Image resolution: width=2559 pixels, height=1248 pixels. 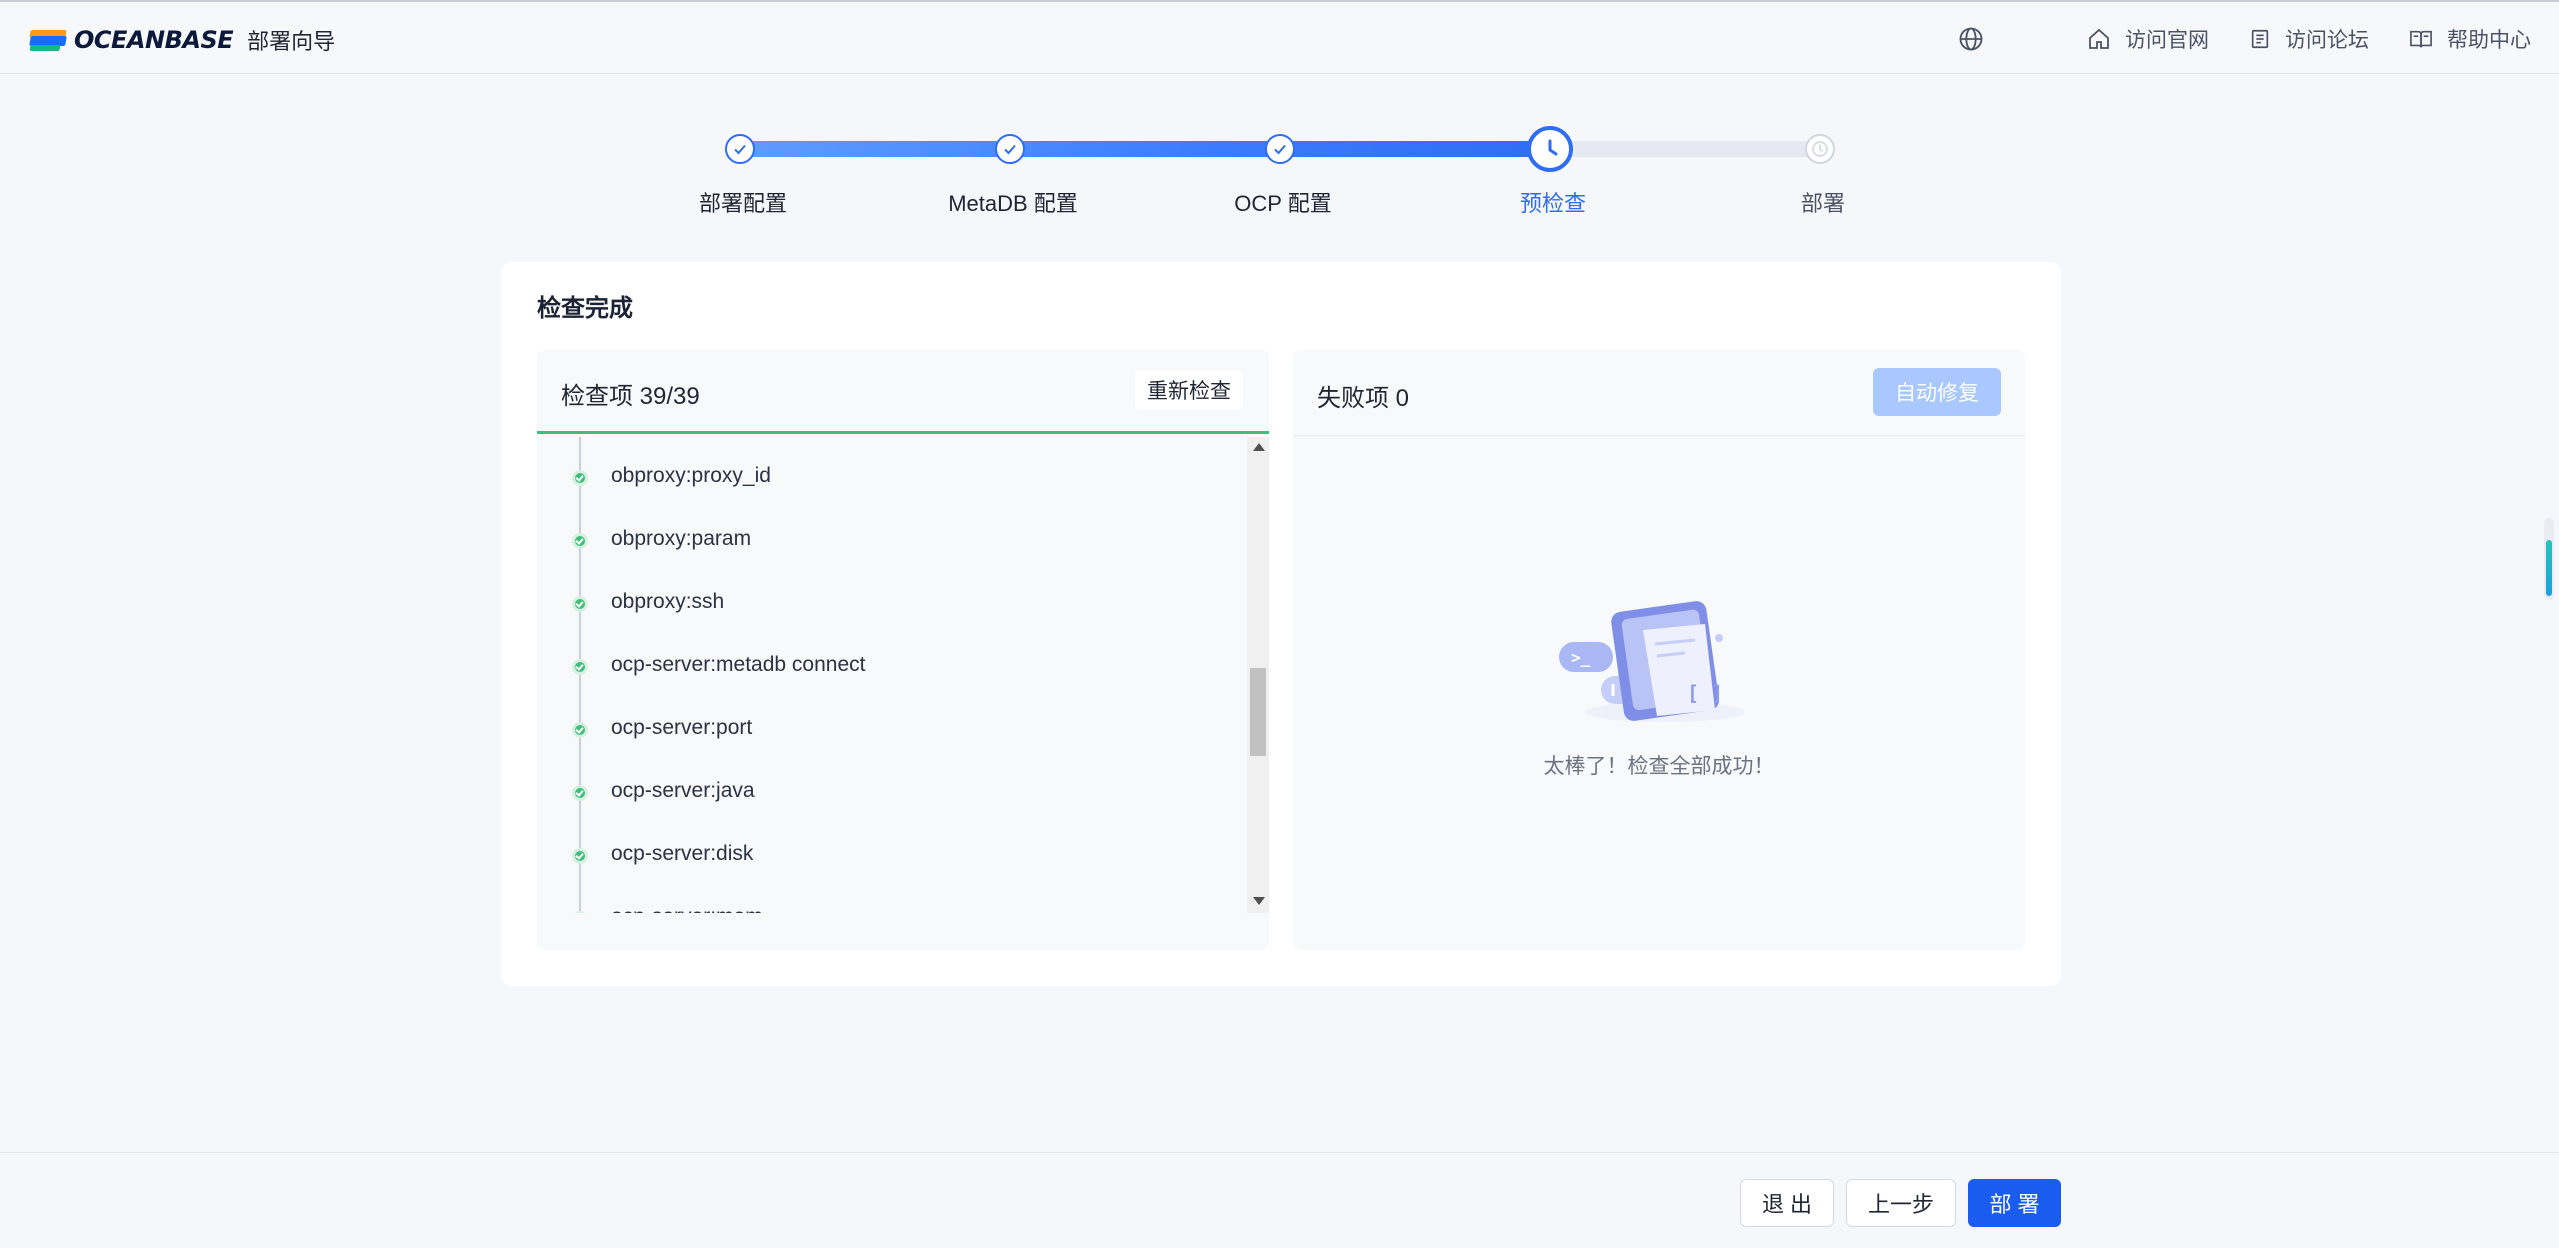 I want to click on step-2-check-icon, so click(x=1010, y=149).